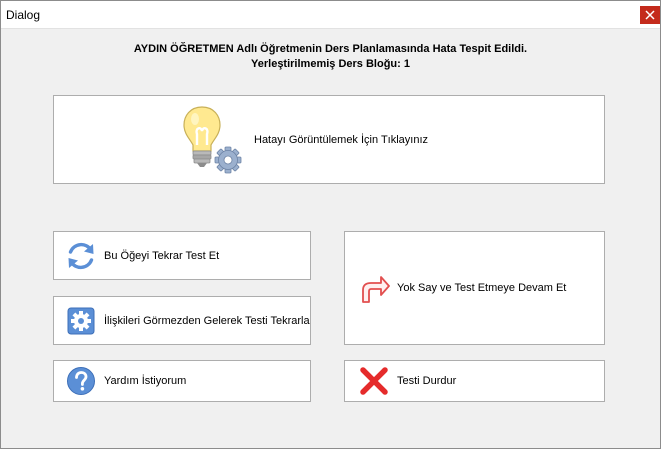 The height and width of the screenshot is (449, 661). Describe the element at coordinates (330, 15) in the screenshot. I see `title-bar: Dialog` at that location.